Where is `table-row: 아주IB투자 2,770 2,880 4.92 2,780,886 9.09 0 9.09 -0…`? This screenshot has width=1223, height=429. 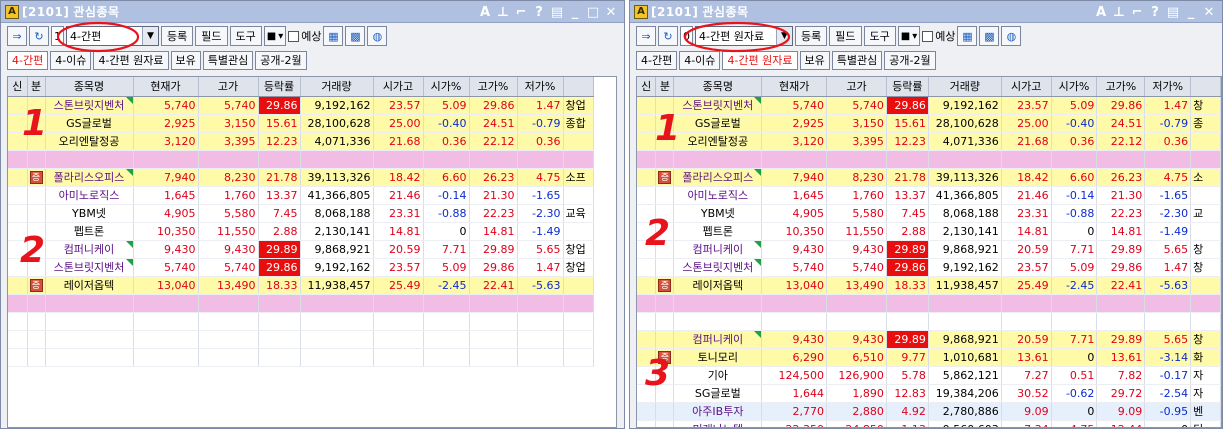
table-row: 아주IB투자 2,770 2,880 4.92 2,780,886 9.09 0 9.09 -0… is located at coordinates (929, 411).